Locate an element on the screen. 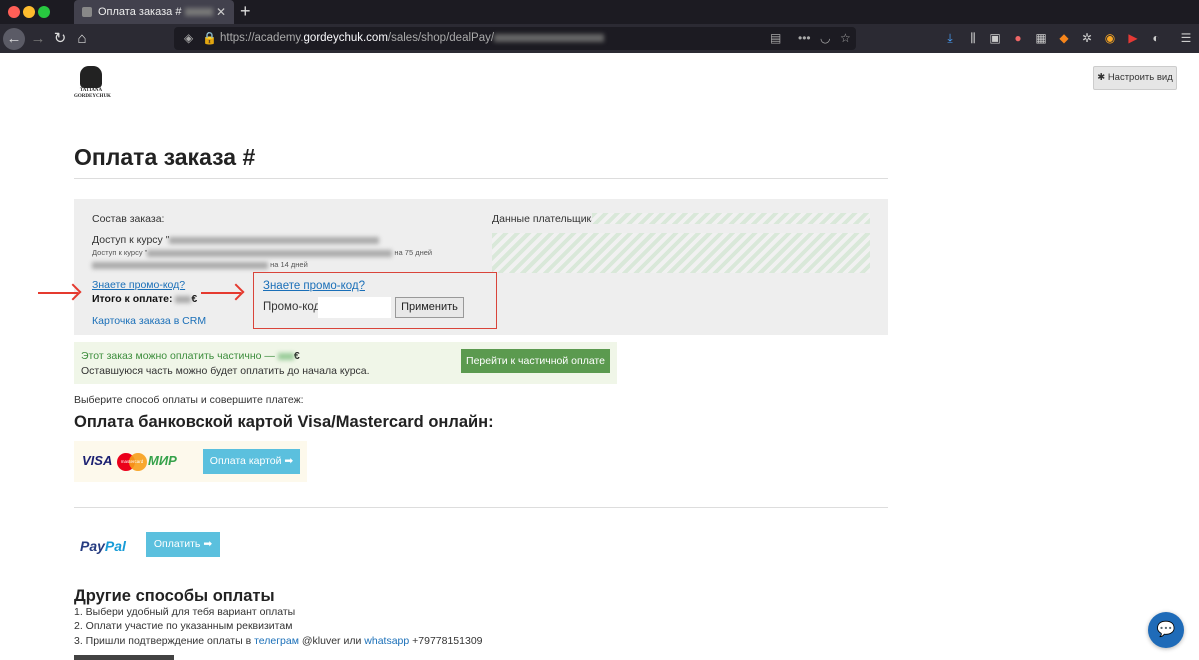 The width and height of the screenshot is (1199, 660). maximize-window-icon is located at coordinates (44, 12).